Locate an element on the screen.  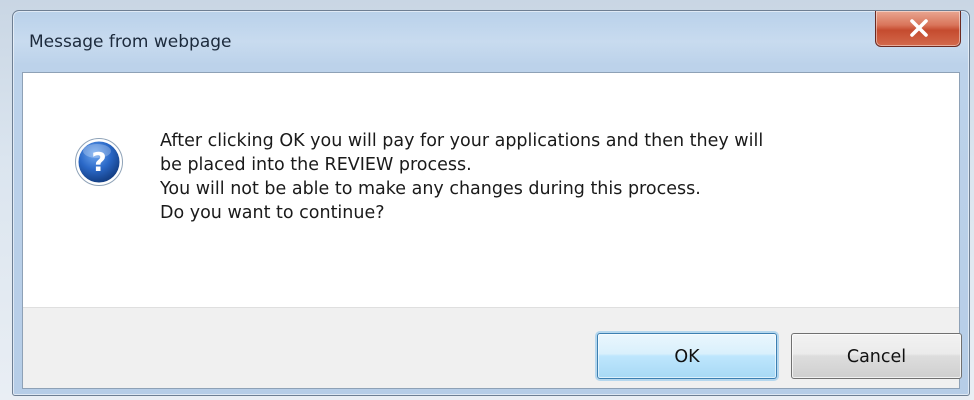
close-button is located at coordinates (918, 29).